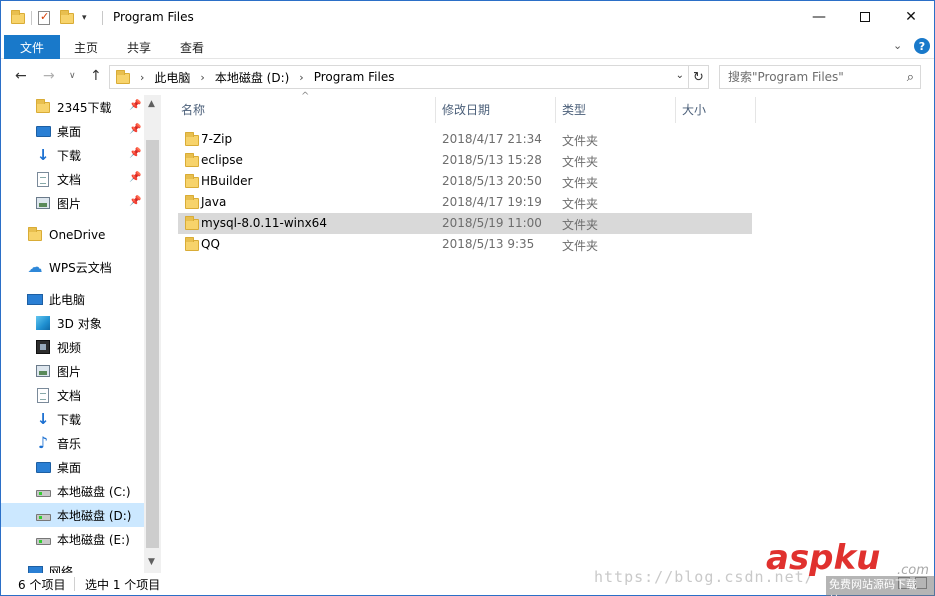  I want to click on table-row: Java 2018/4/17 19:19 文件夹, so click(465, 202).